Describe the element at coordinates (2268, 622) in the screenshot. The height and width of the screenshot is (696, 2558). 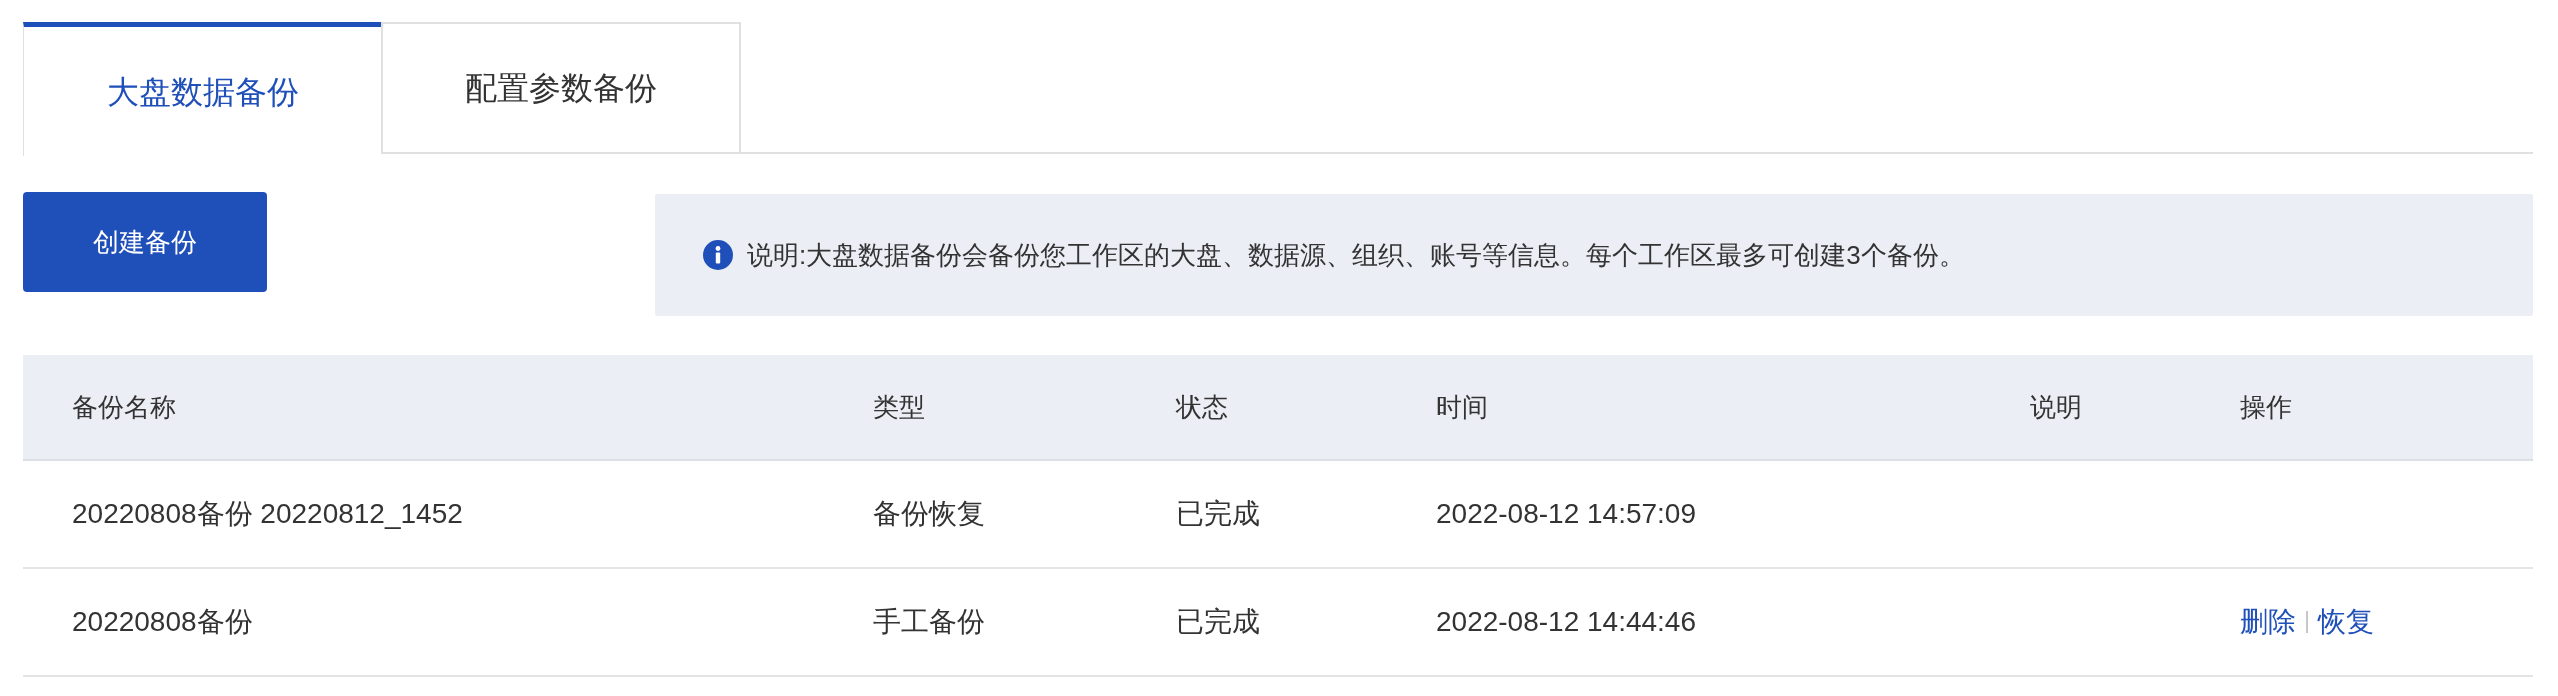
I see `action-link: 删除` at that location.